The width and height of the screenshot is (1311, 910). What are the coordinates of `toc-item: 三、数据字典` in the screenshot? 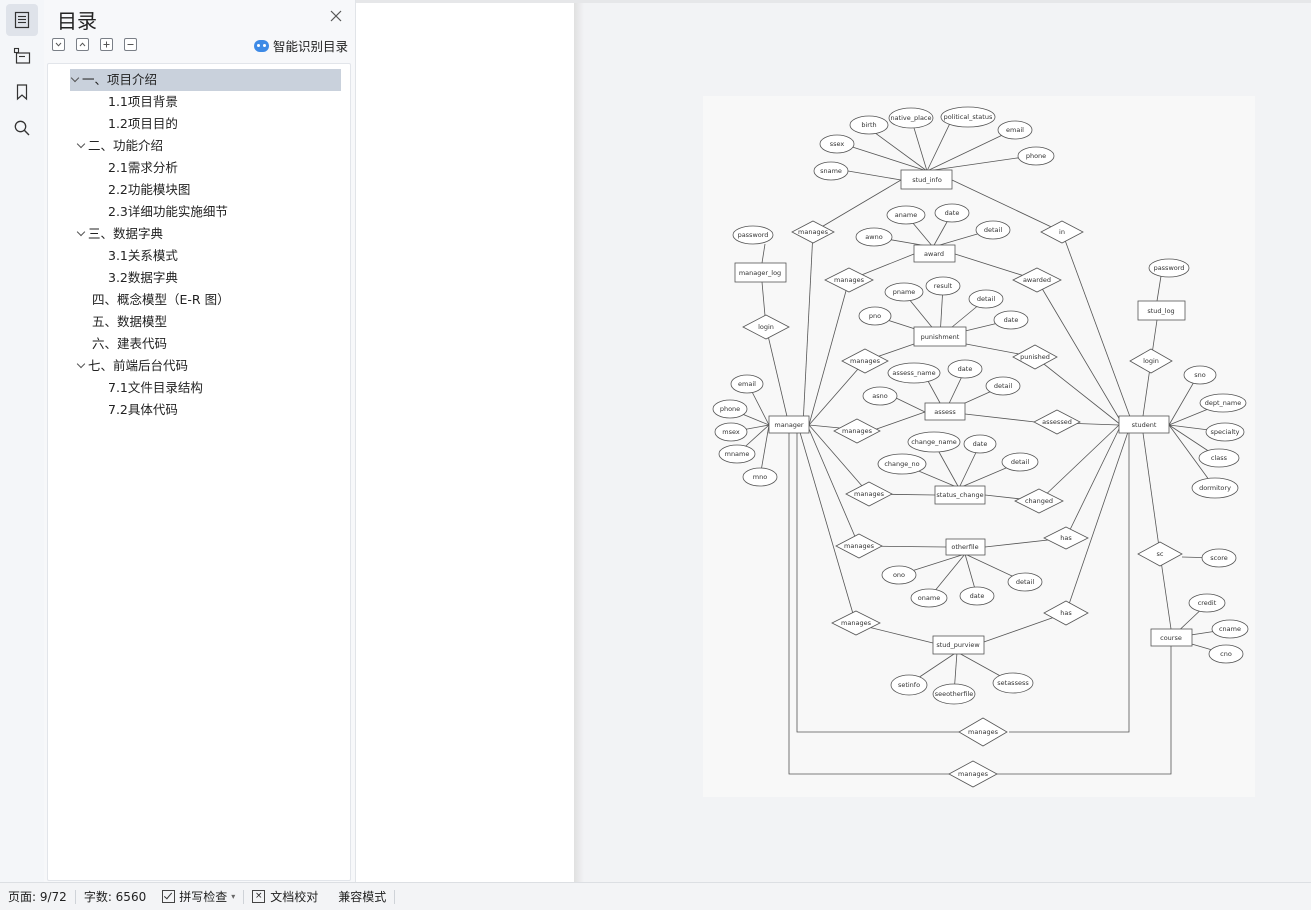 It's located at (119, 234).